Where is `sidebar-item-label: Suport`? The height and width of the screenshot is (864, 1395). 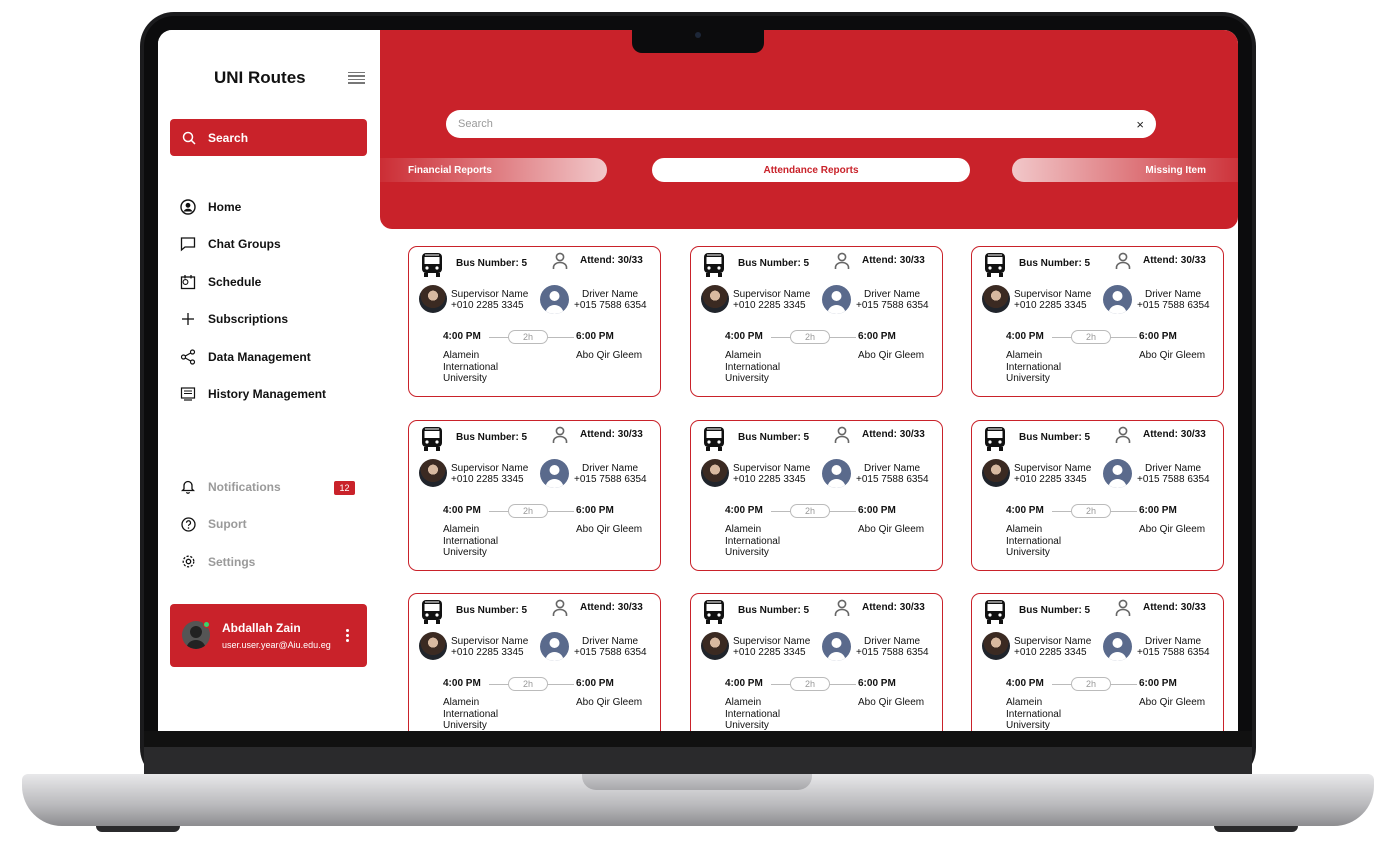 sidebar-item-label: Suport is located at coordinates (227, 524).